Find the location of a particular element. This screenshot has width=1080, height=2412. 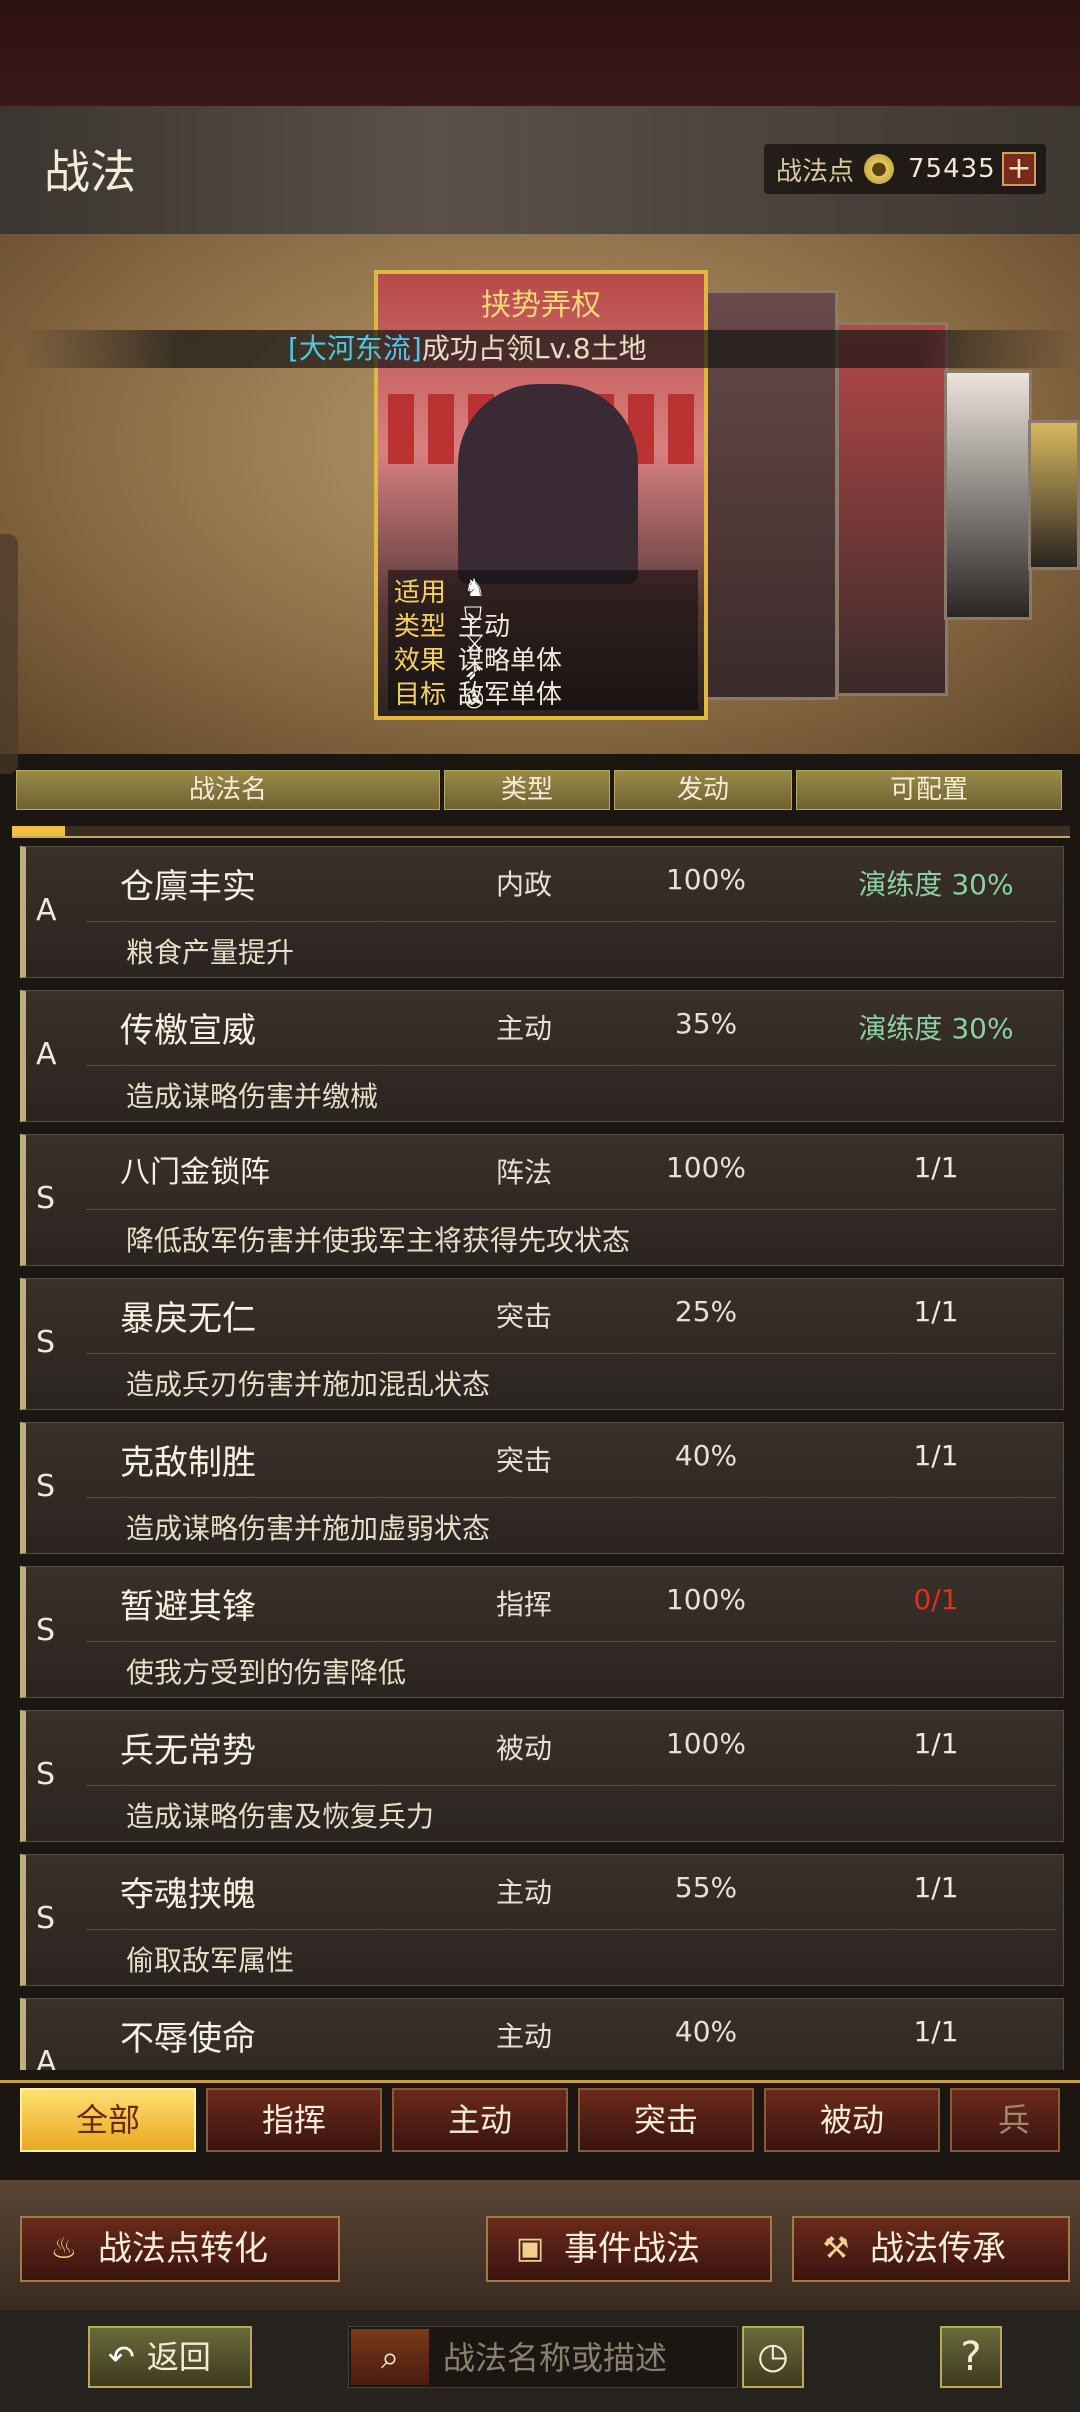

column-header-name: 战法名 is located at coordinates (228, 790).